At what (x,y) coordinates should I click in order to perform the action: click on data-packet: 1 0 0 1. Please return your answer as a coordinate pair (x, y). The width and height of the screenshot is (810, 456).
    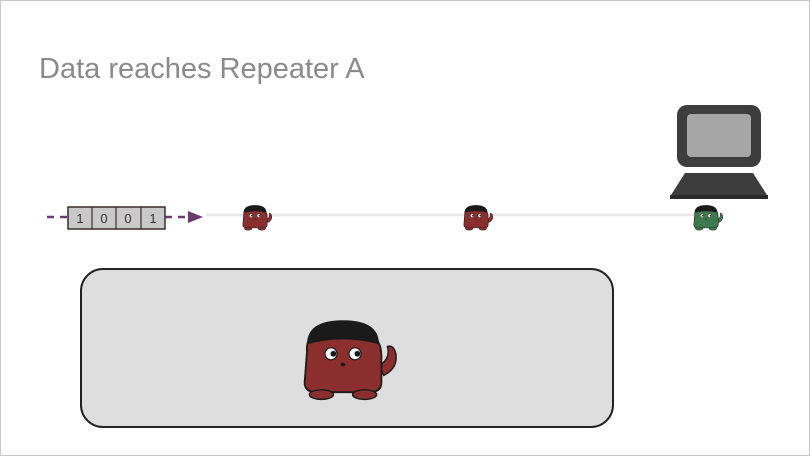
    Looking at the image, I should click on (116, 218).